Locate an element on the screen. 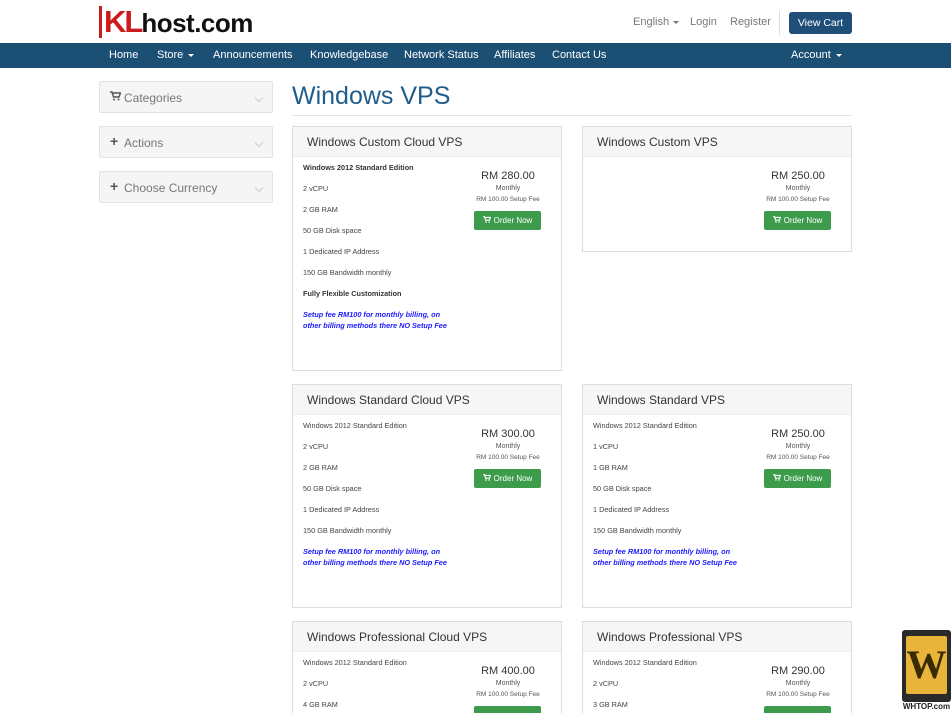 This screenshot has width=951, height=713. language-selector: English is located at coordinates (656, 22).